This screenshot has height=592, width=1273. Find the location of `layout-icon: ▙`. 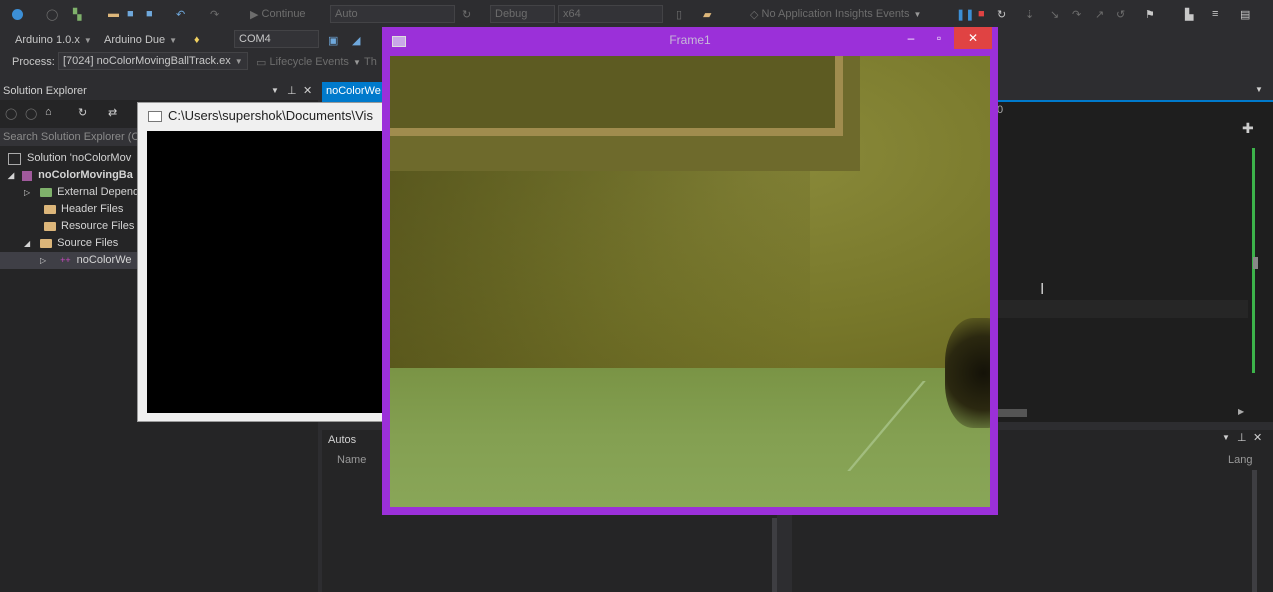

layout-icon: ▙ is located at coordinates (1189, 14).